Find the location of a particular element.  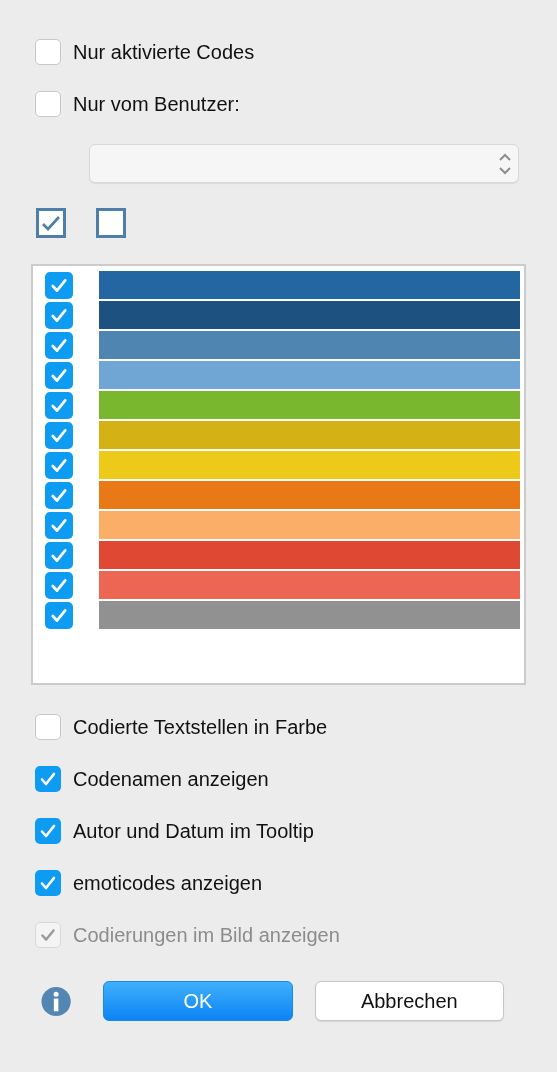

checkbox-label: Codenamen anzeigen is located at coordinates (171, 779).